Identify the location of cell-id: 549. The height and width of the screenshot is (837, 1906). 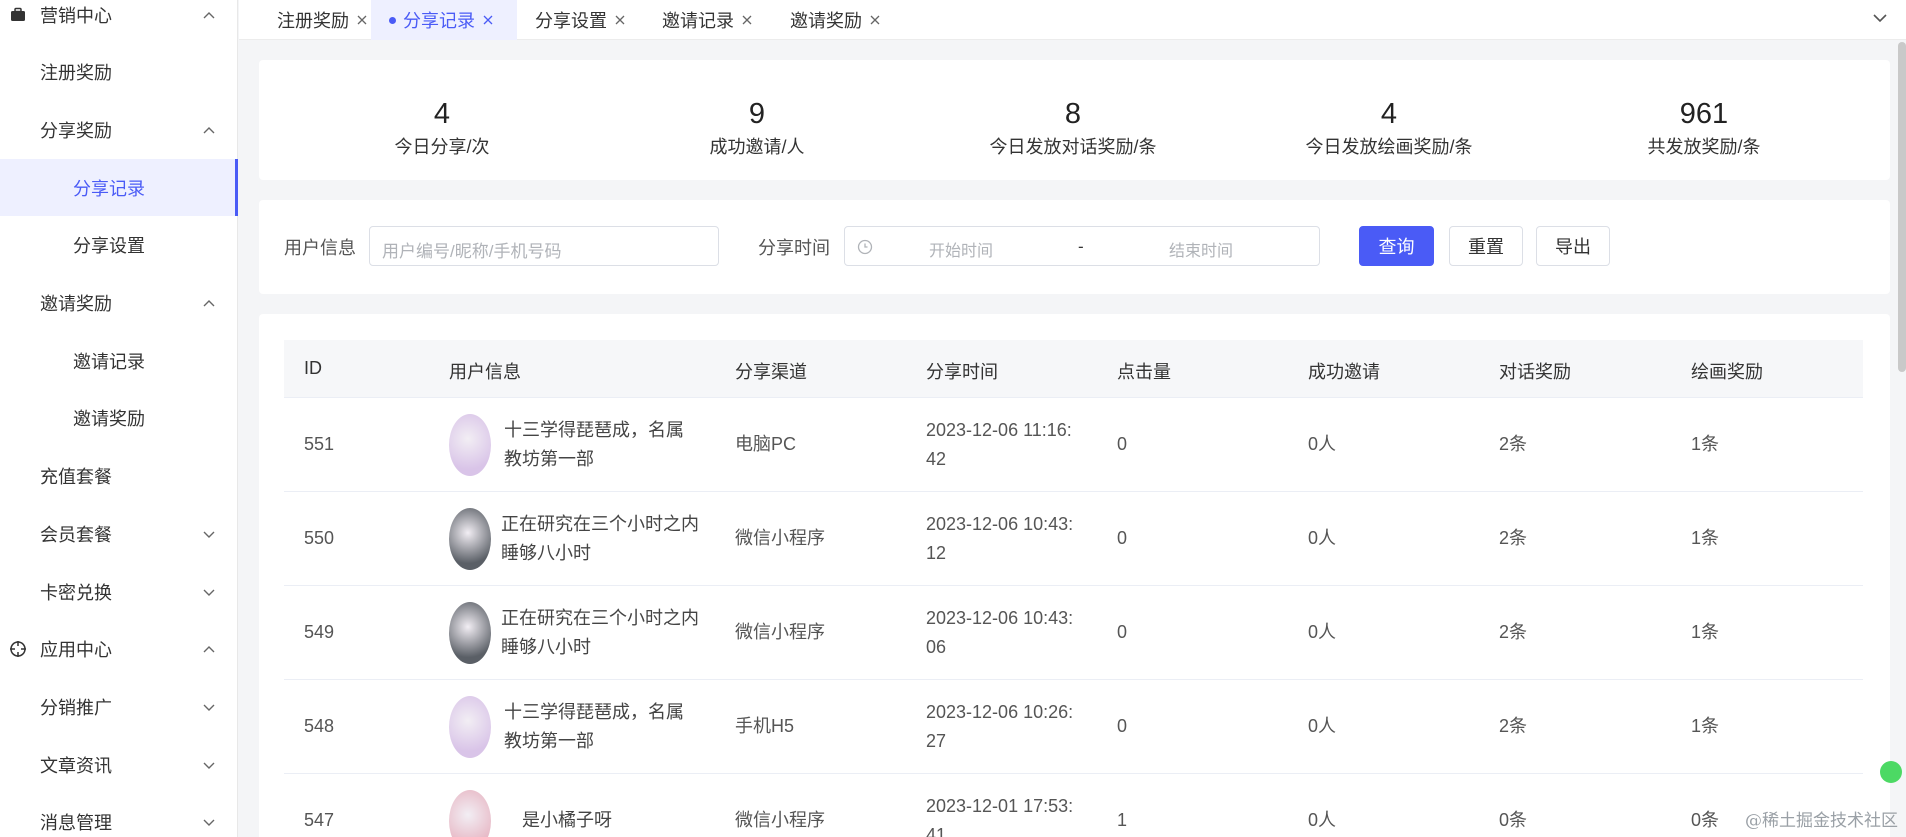
(319, 632).